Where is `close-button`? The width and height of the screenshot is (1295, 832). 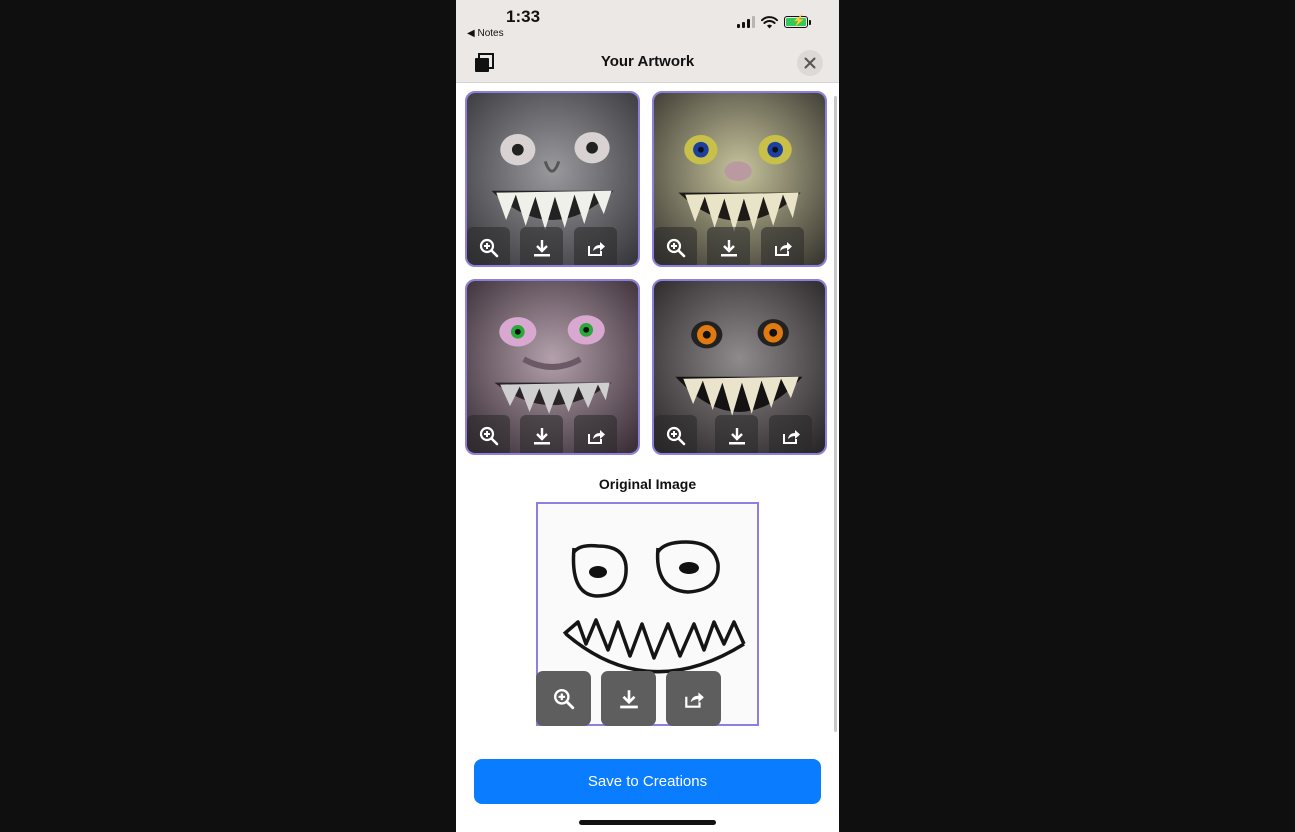
close-button is located at coordinates (810, 63).